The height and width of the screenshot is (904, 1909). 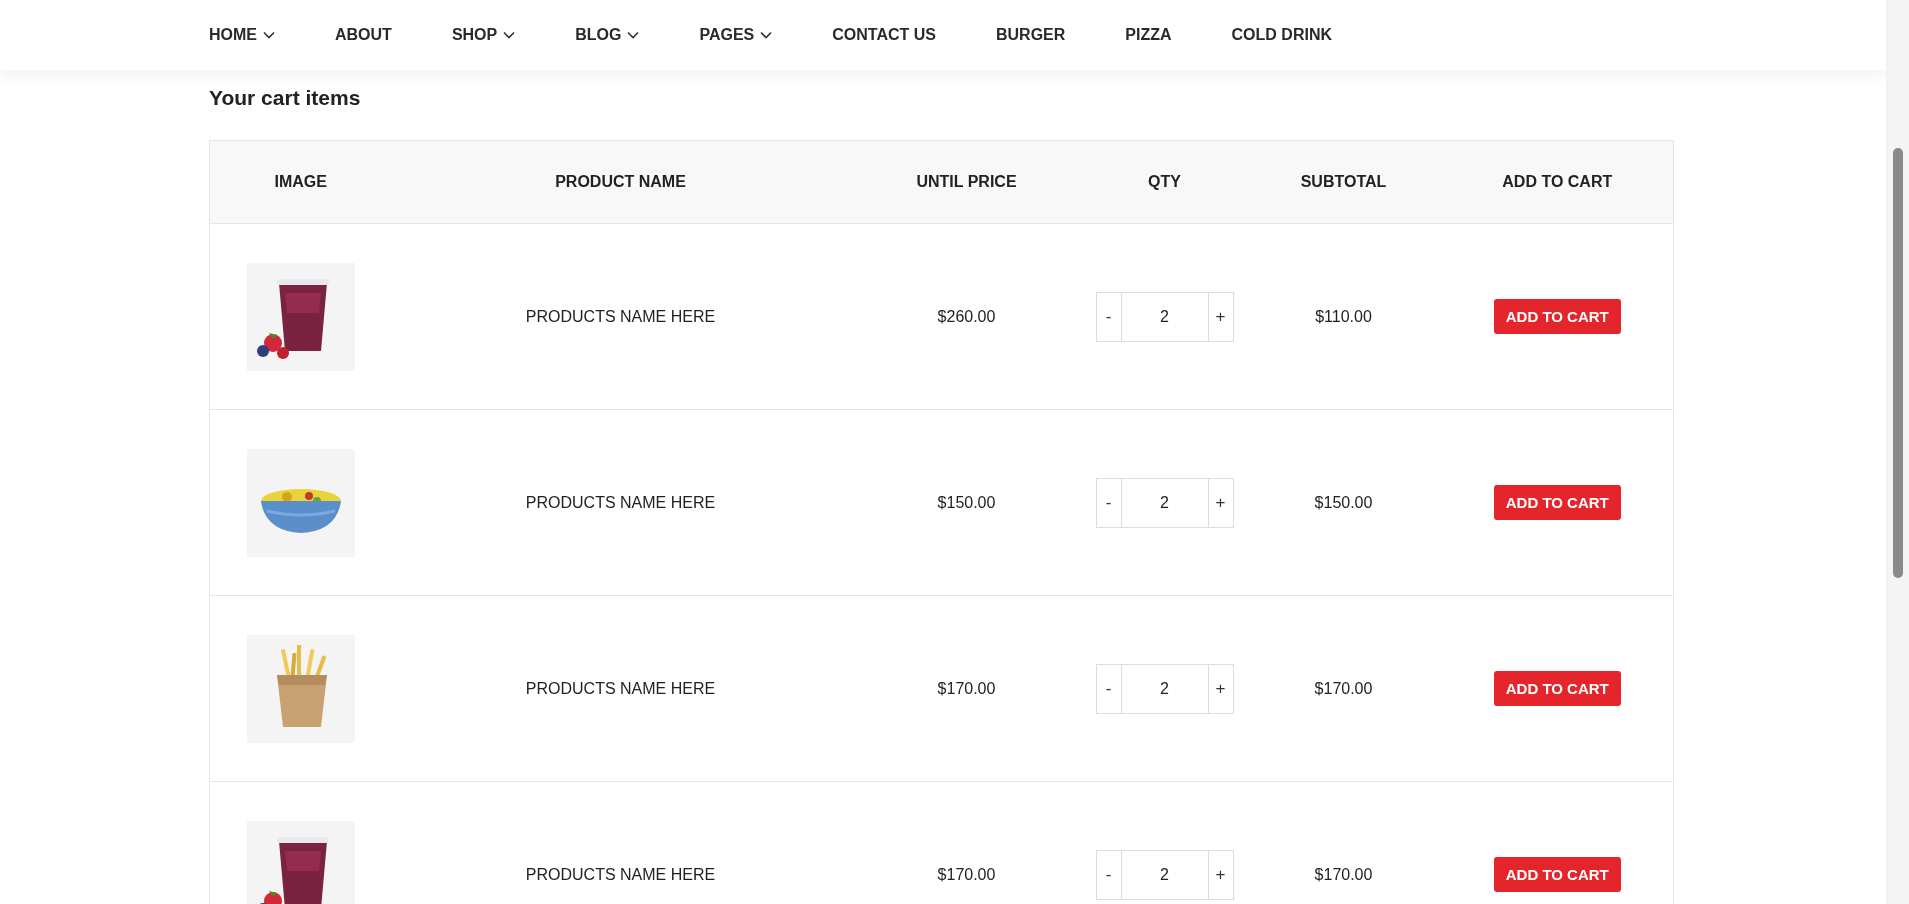 I want to click on scrollbar, so click(x=1897, y=452).